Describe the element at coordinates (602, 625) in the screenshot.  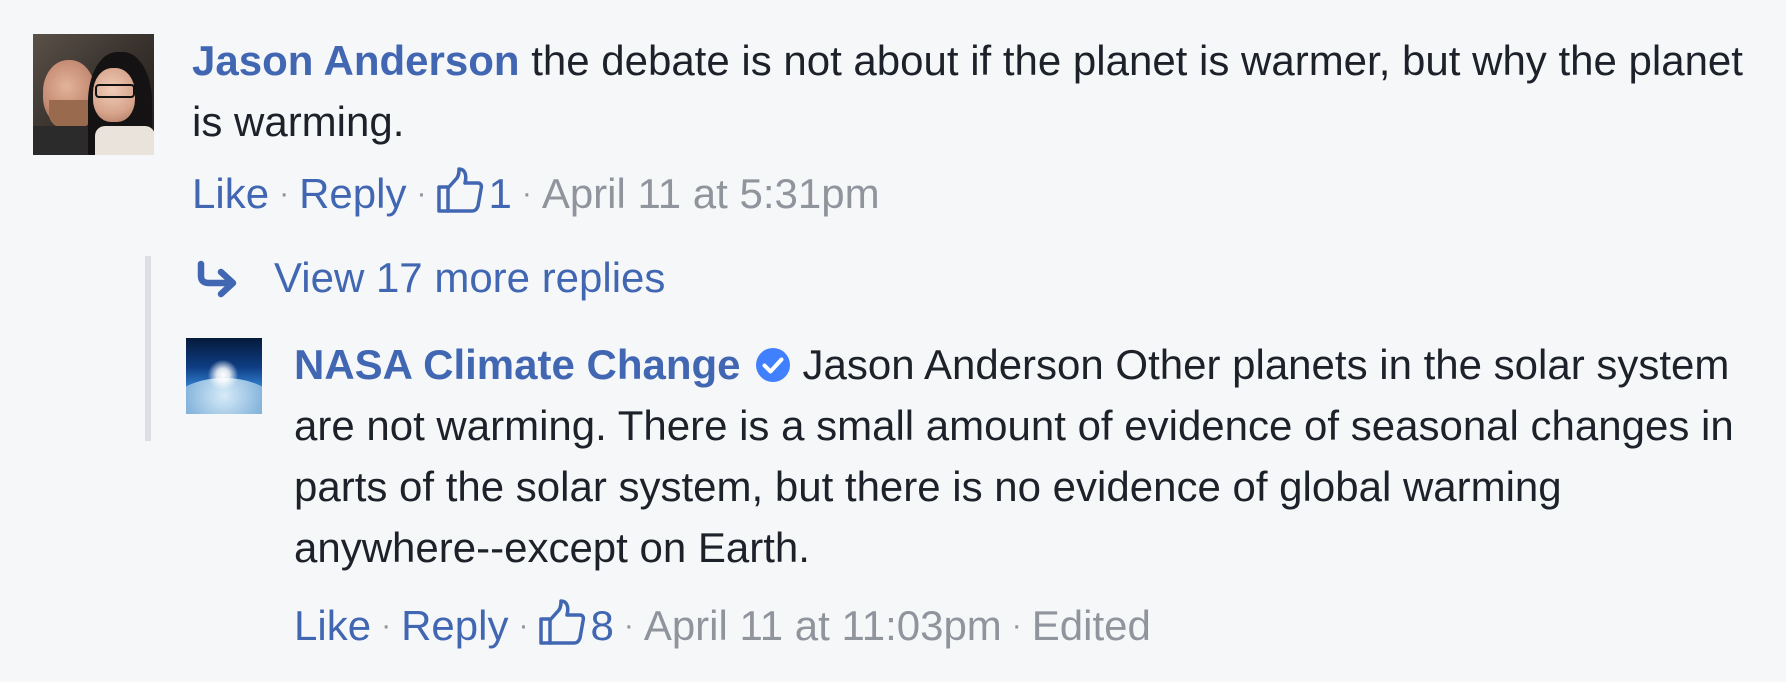
I see `like-count: 8` at that location.